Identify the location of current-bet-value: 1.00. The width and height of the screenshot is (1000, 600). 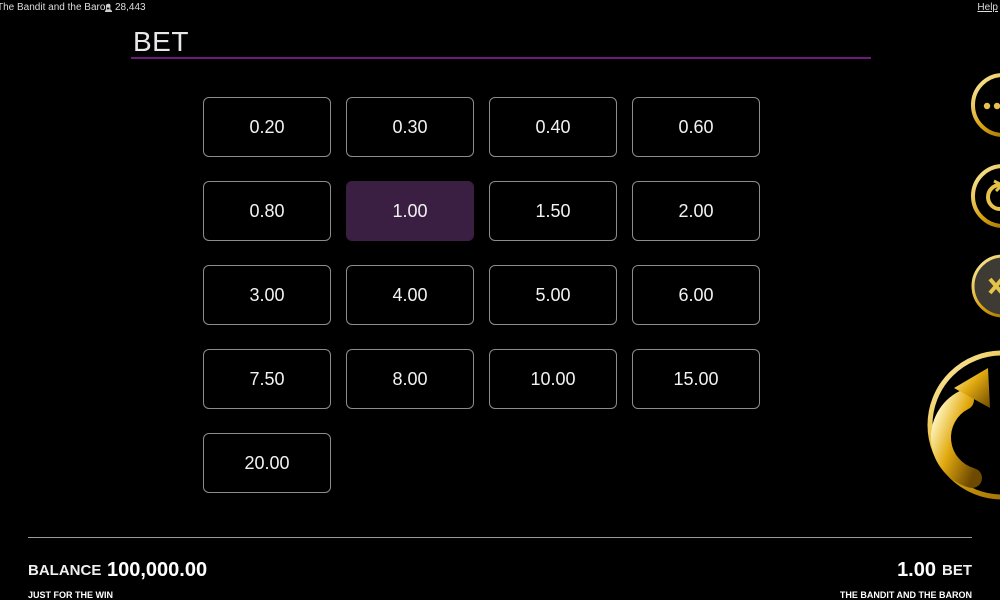
(916, 570).